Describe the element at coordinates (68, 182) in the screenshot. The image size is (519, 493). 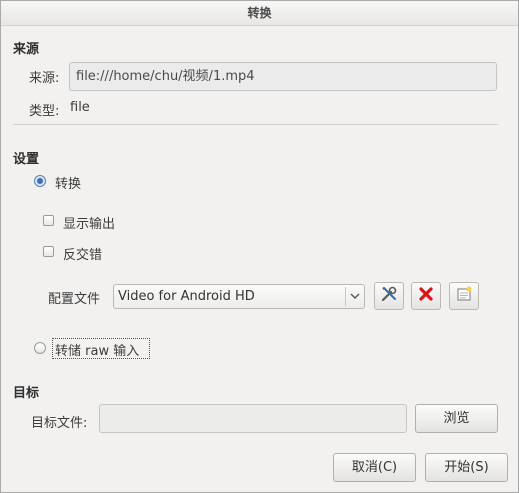
I see `convert-radio-label: 转换` at that location.